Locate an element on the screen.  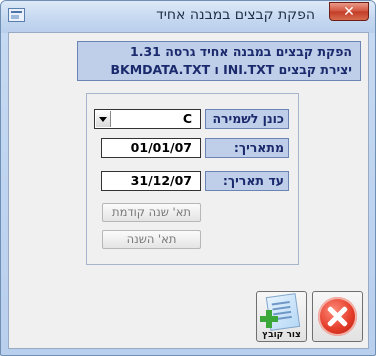
to-date-input: 31/12/07 is located at coordinates (151, 181).